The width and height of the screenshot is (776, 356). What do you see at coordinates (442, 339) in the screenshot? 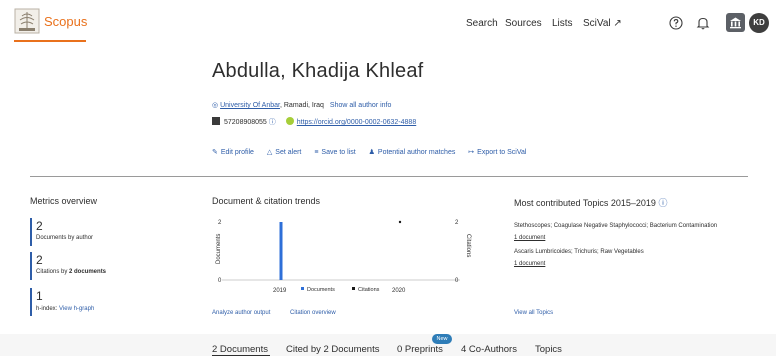
I see `new-badge: New` at bounding box center [442, 339].